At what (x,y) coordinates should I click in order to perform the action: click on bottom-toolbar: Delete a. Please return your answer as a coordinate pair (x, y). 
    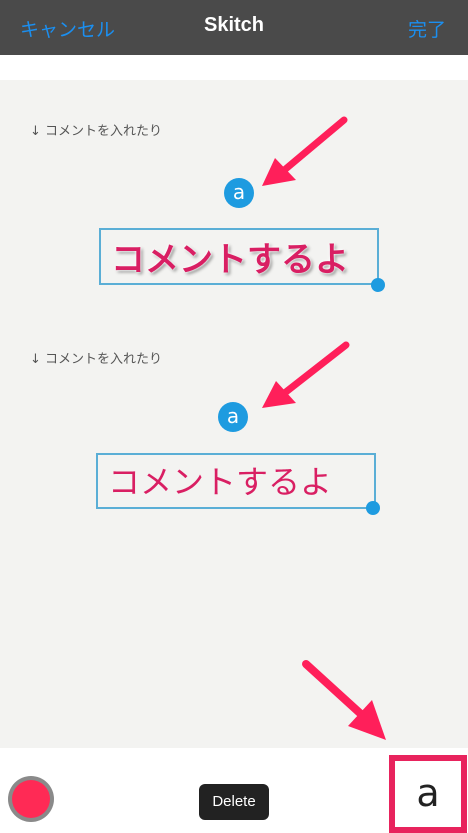
    Looking at the image, I should click on (234, 790).